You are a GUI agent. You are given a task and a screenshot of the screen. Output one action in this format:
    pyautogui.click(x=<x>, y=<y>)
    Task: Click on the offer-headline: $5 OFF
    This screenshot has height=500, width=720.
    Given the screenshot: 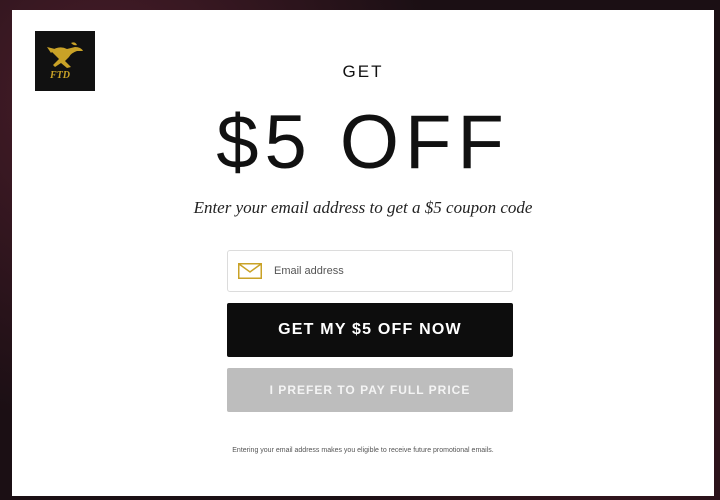 What is the action you would take?
    pyautogui.click(x=363, y=142)
    